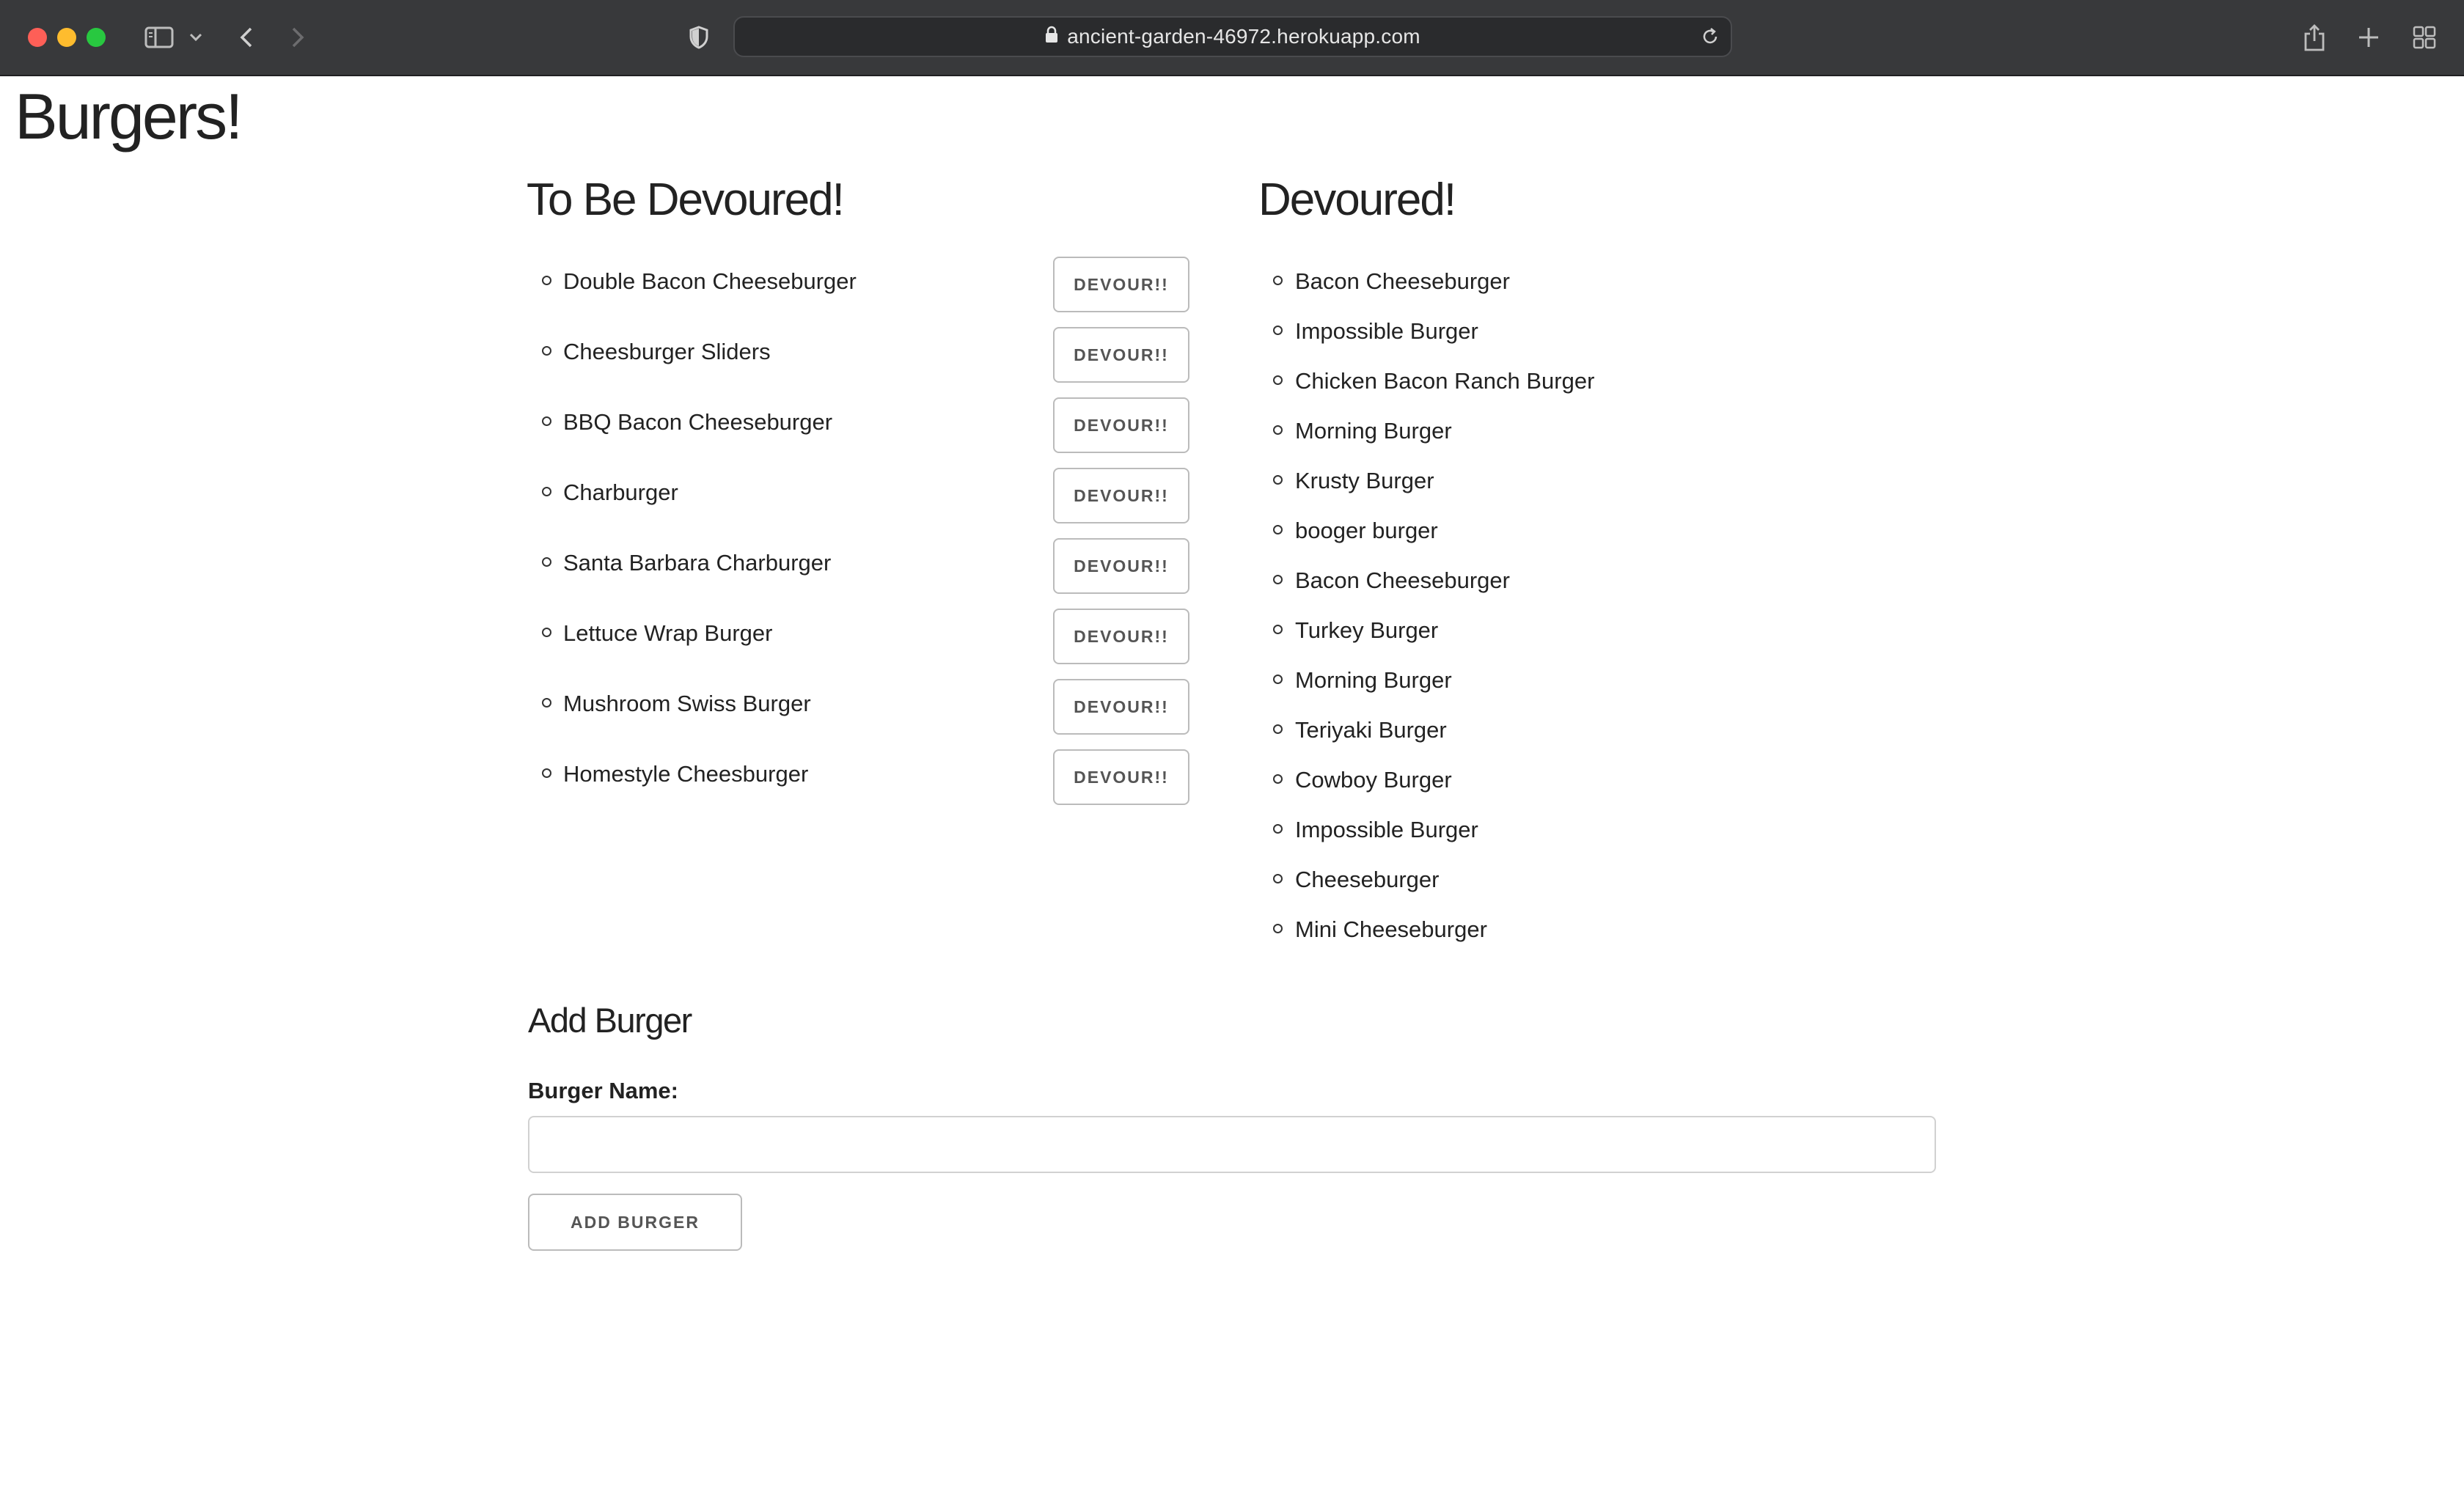  Describe the element at coordinates (858, 504) in the screenshot. I see `to-be-devoured-item: Charburger DEVOUR!!` at that location.